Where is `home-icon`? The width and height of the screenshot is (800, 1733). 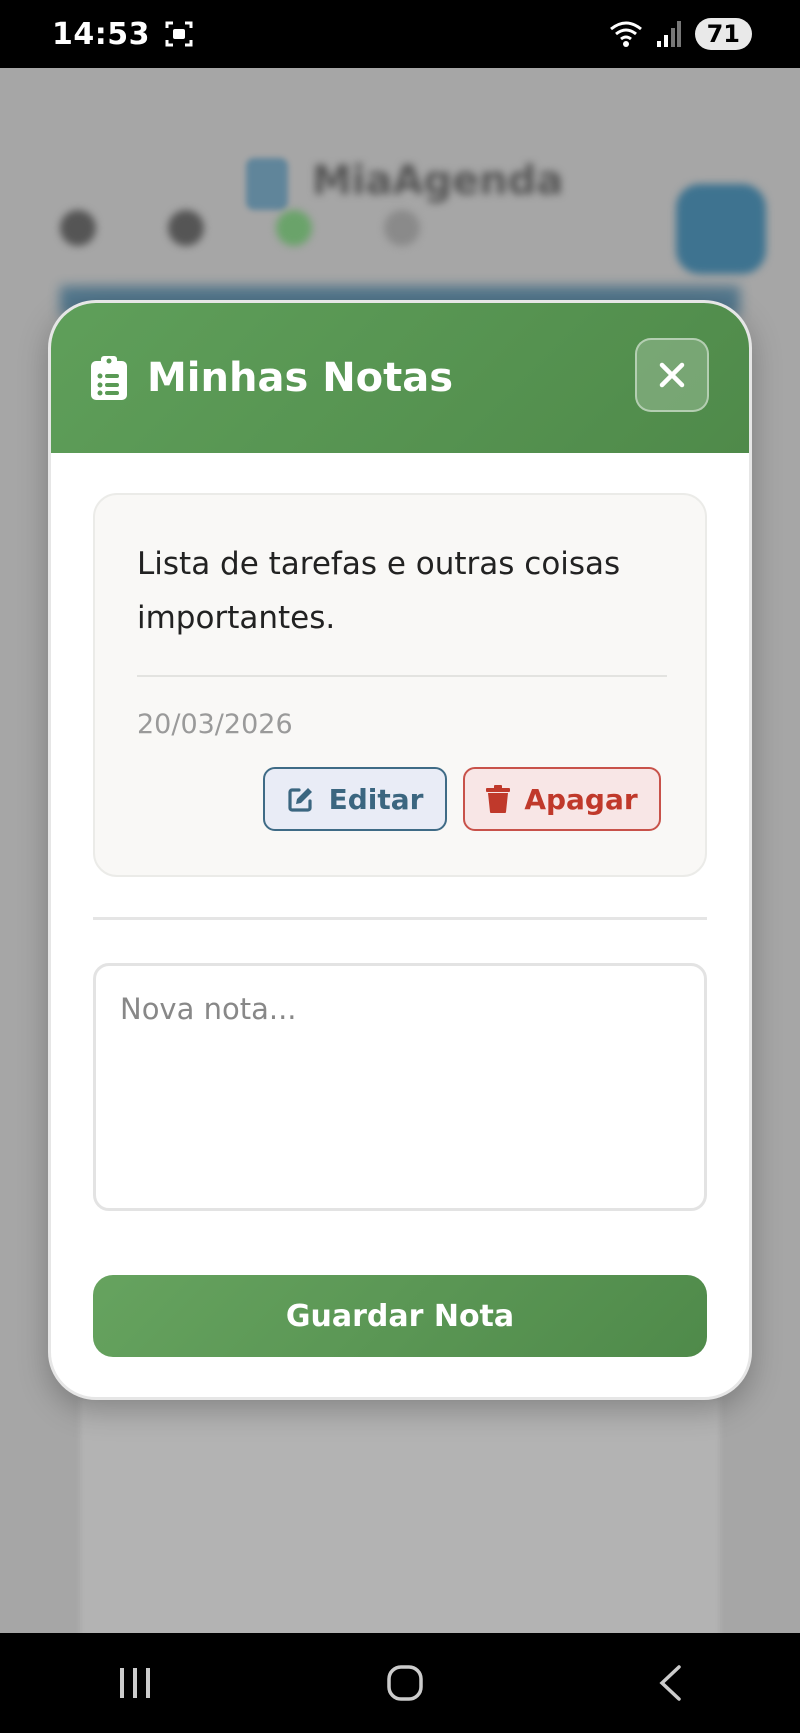 home-icon is located at coordinates (405, 1683).